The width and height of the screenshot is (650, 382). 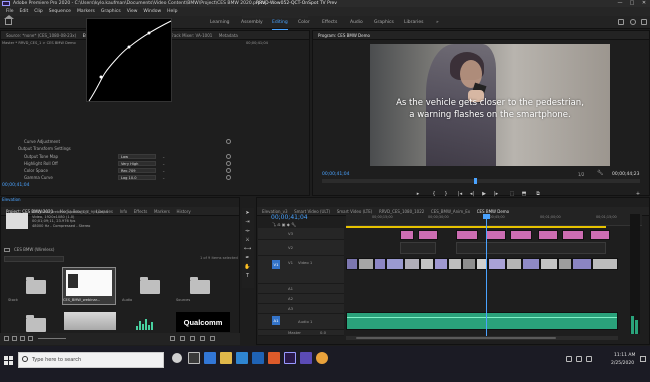 What do you see at coordinates (247, 231) in the screenshot?
I see `ripple-edit-tool-icon: ⟛` at bounding box center [247, 231].